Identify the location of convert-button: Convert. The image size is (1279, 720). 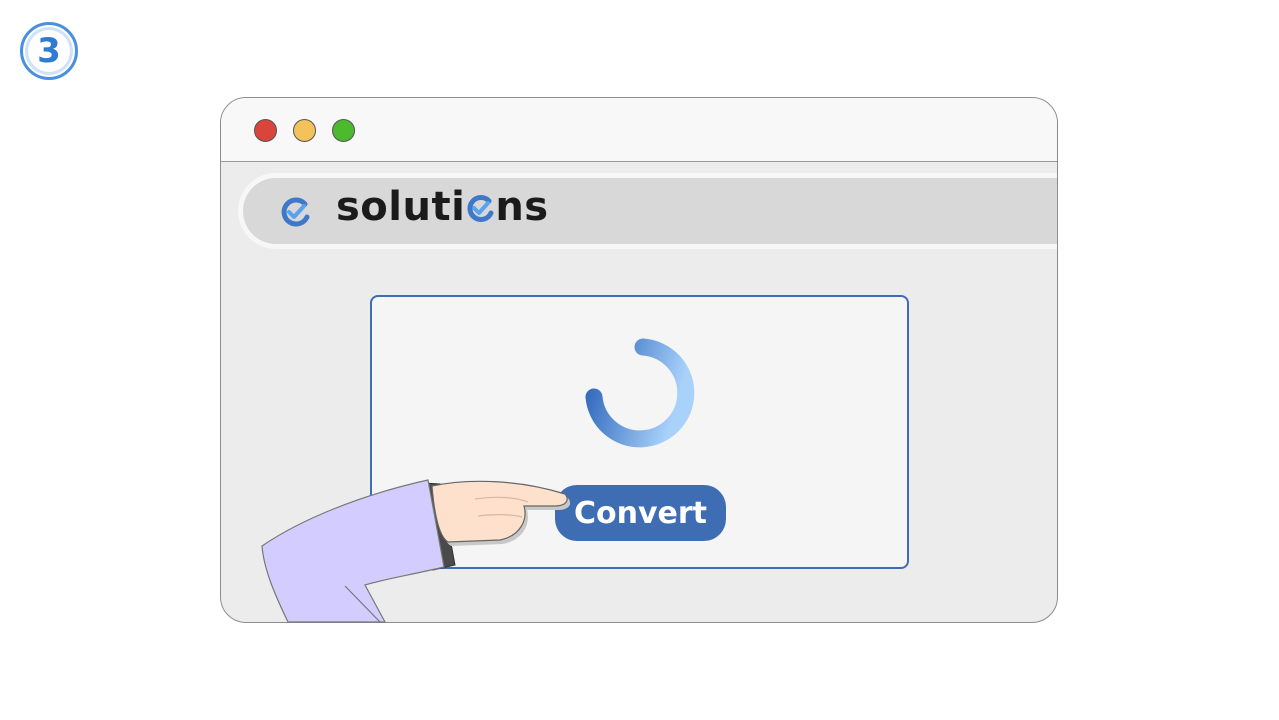
(640, 513).